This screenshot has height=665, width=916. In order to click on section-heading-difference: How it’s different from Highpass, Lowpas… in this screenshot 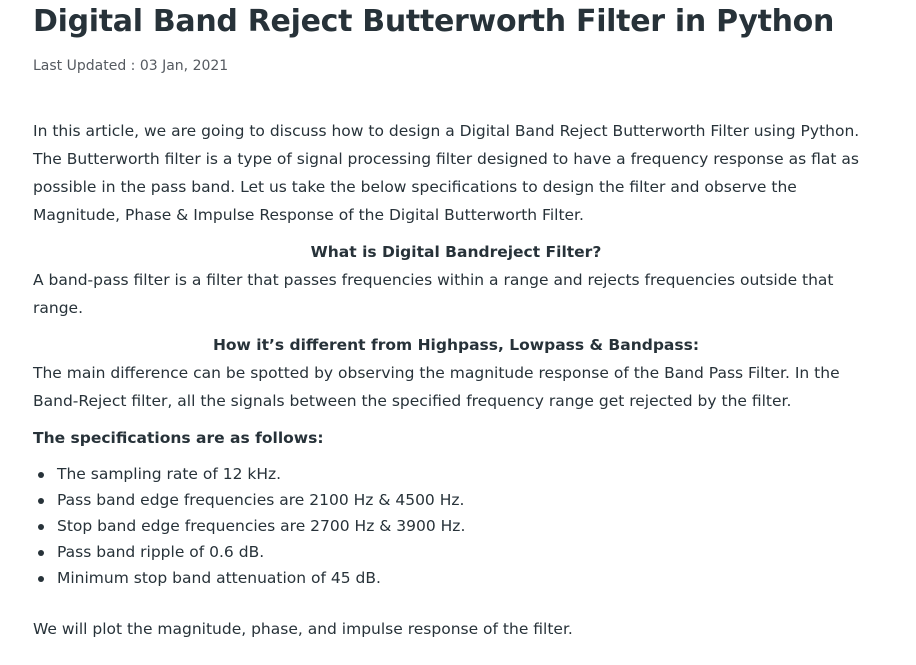, I will do `click(456, 345)`.